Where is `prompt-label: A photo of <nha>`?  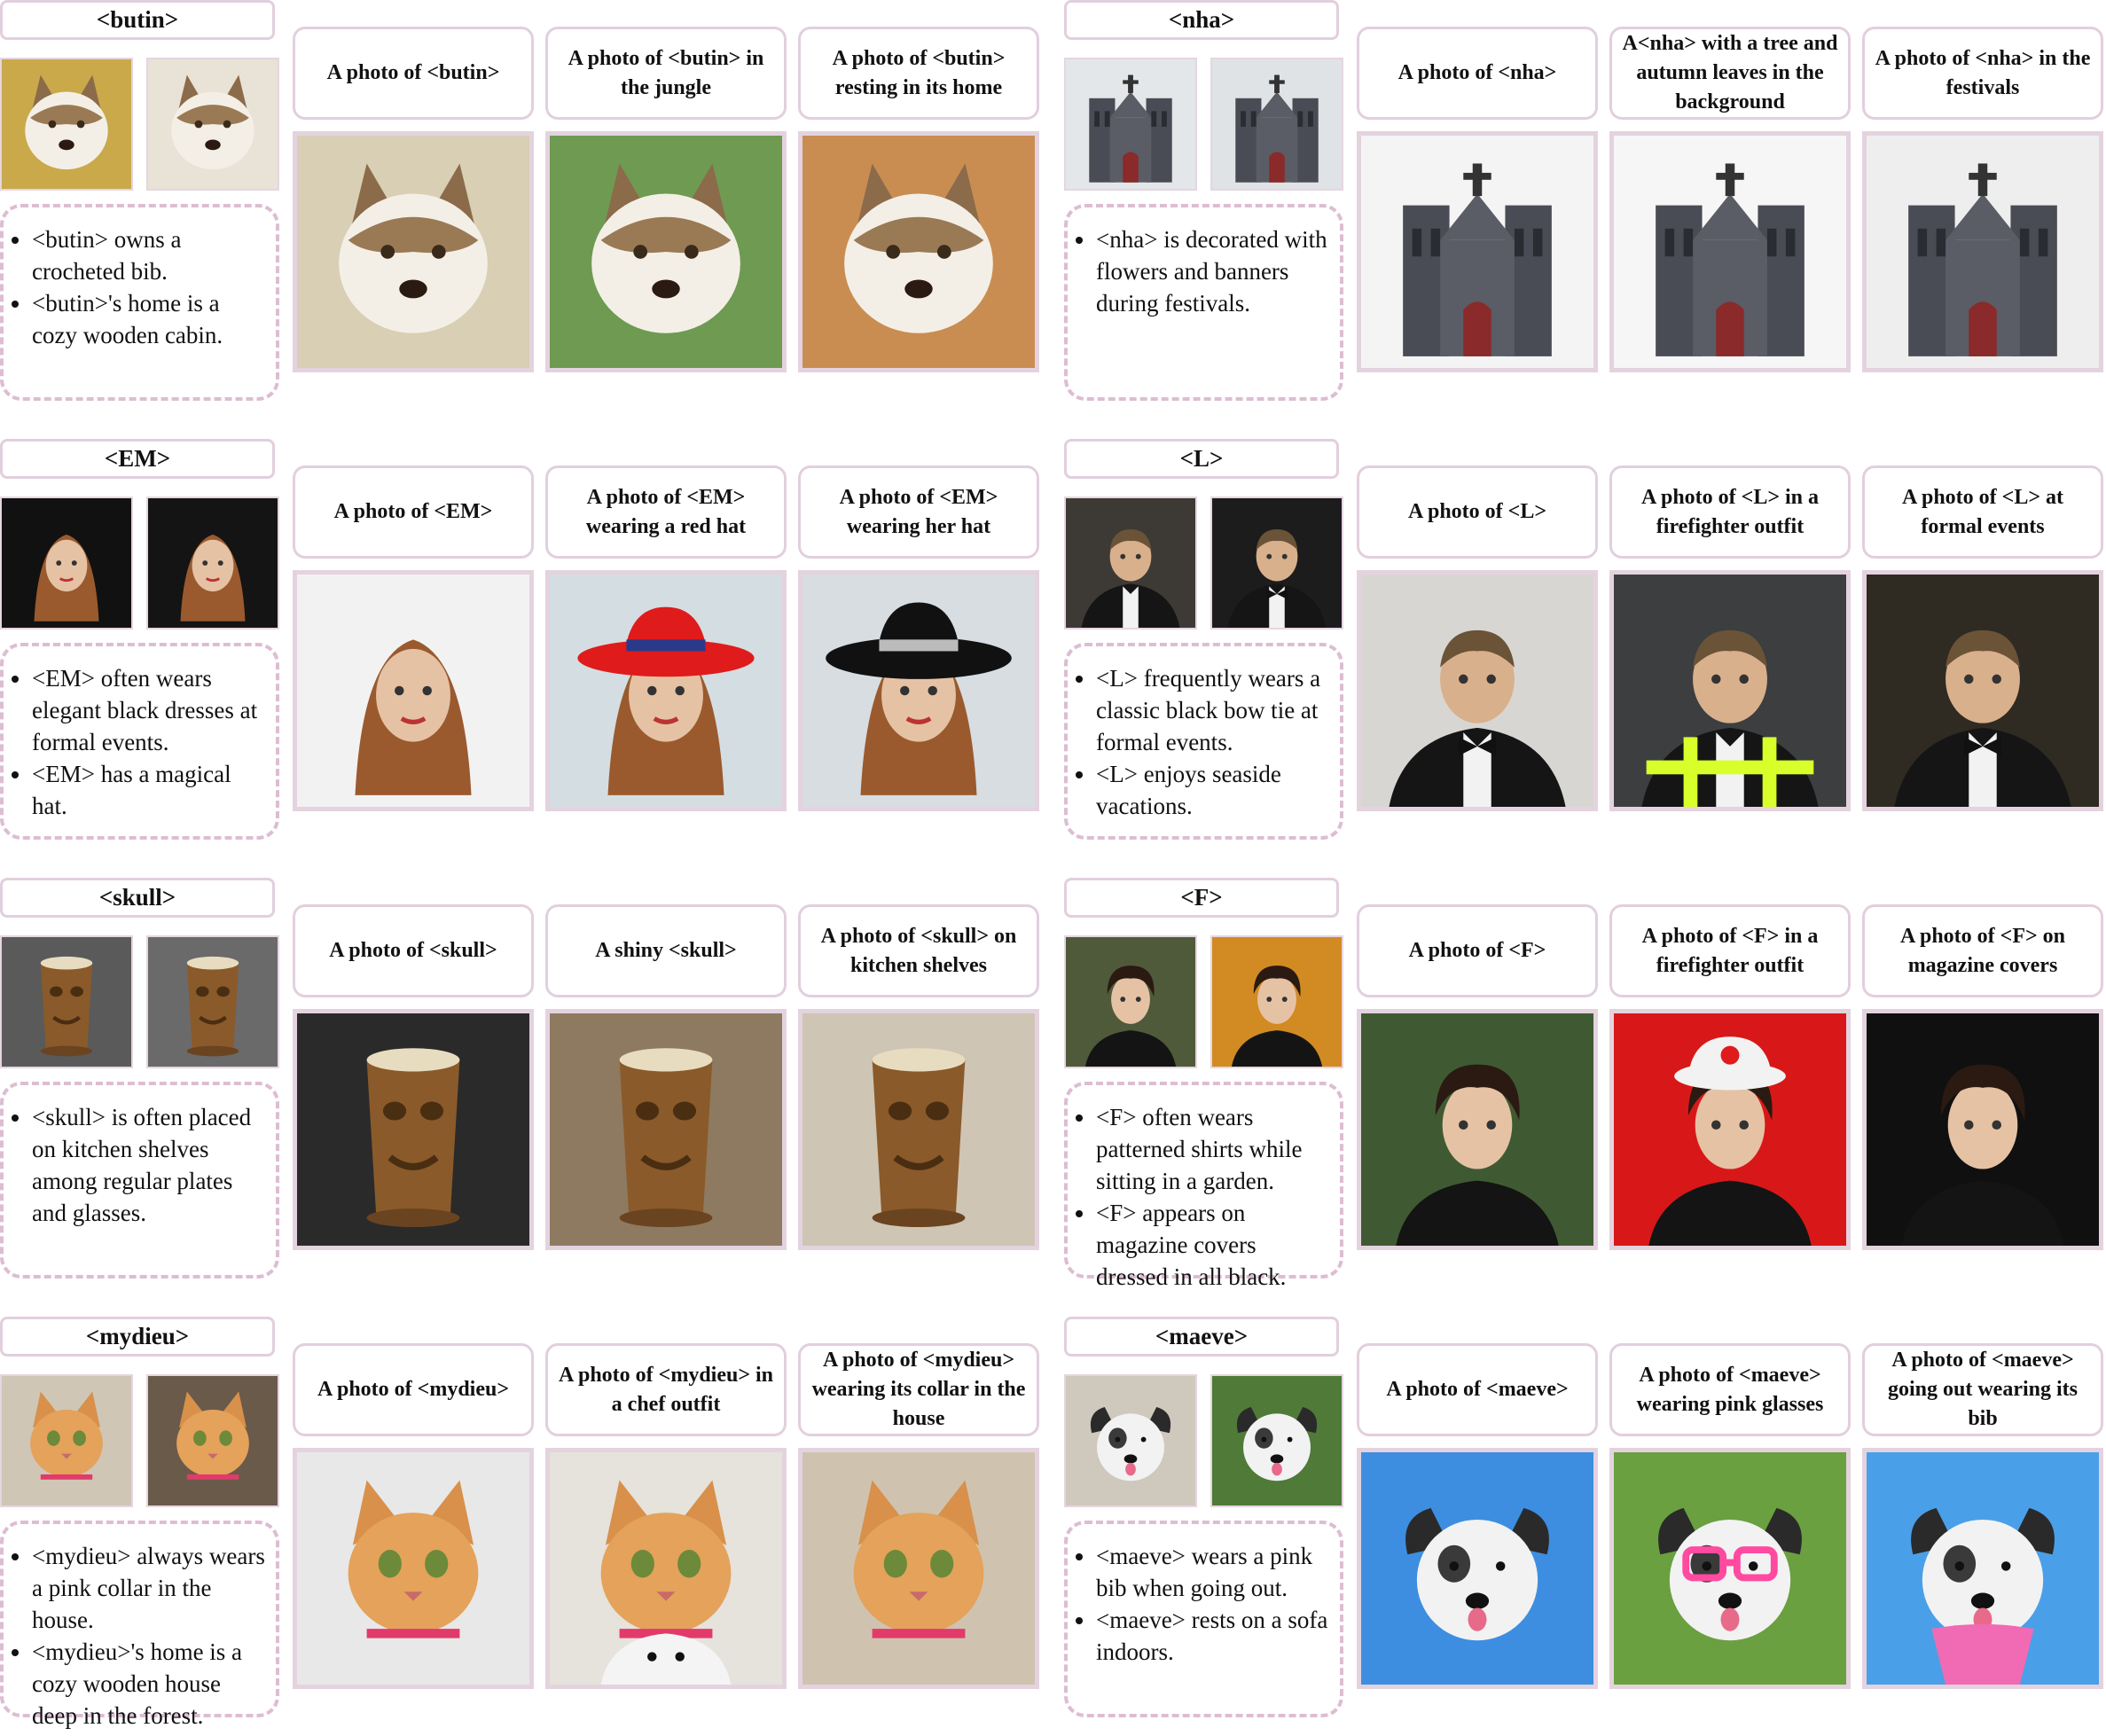
prompt-label: A photo of <nha> is located at coordinates (1478, 73).